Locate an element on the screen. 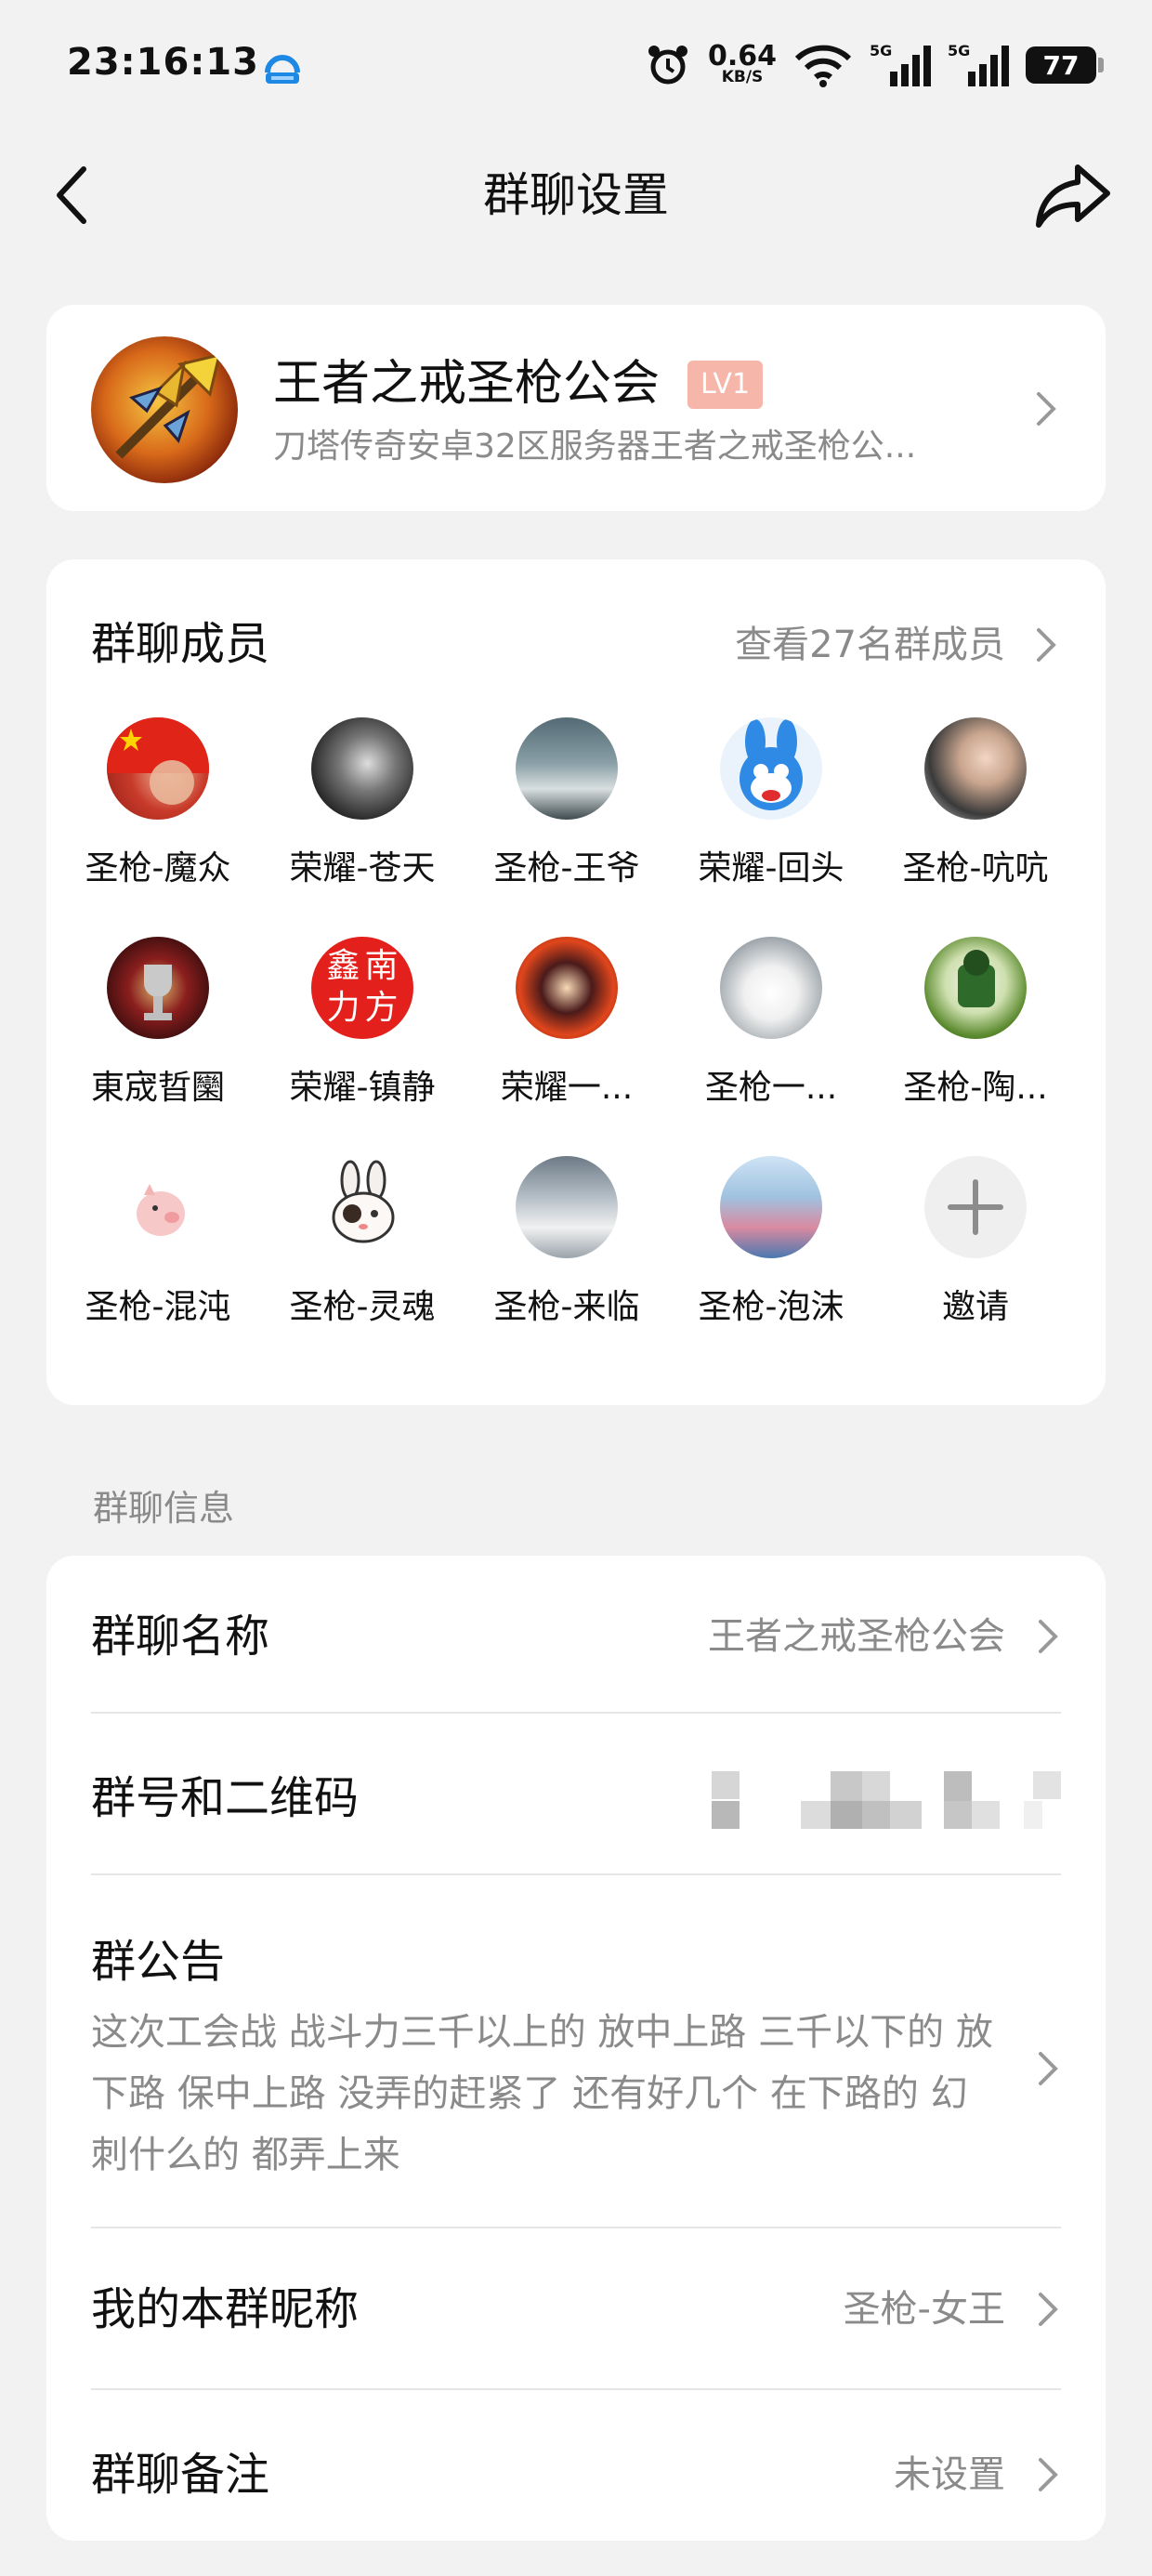 The width and height of the screenshot is (1152, 2576). member-avatar: 鑫南 力方 is located at coordinates (362, 988).